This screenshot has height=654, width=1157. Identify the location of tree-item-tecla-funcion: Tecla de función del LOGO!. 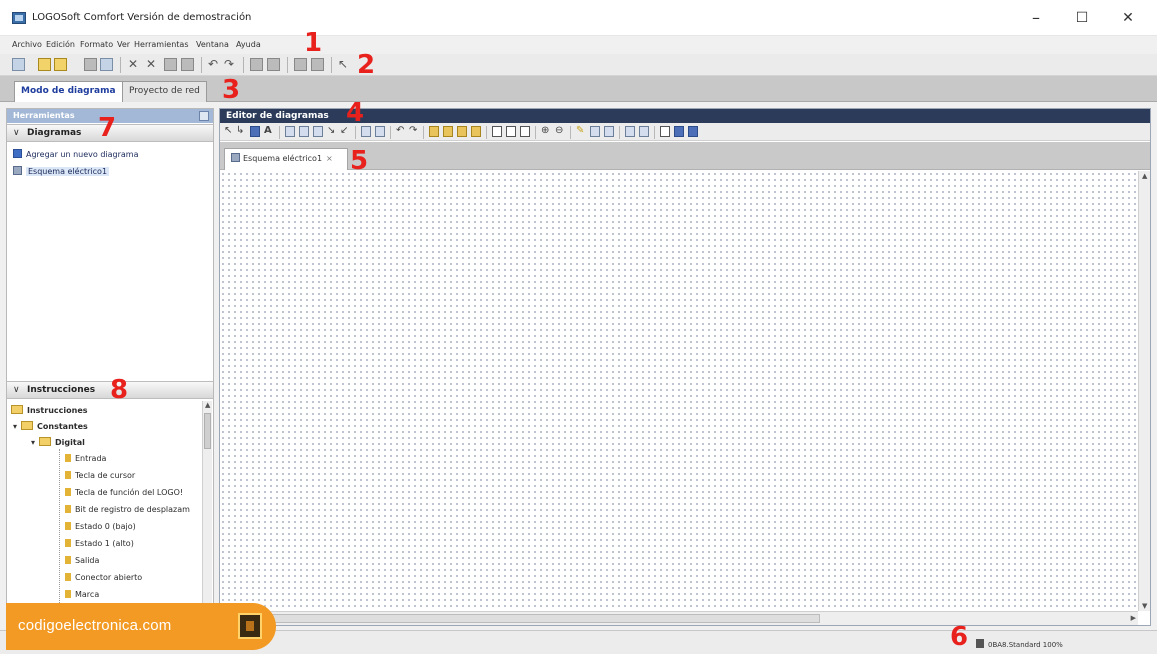
(124, 492).